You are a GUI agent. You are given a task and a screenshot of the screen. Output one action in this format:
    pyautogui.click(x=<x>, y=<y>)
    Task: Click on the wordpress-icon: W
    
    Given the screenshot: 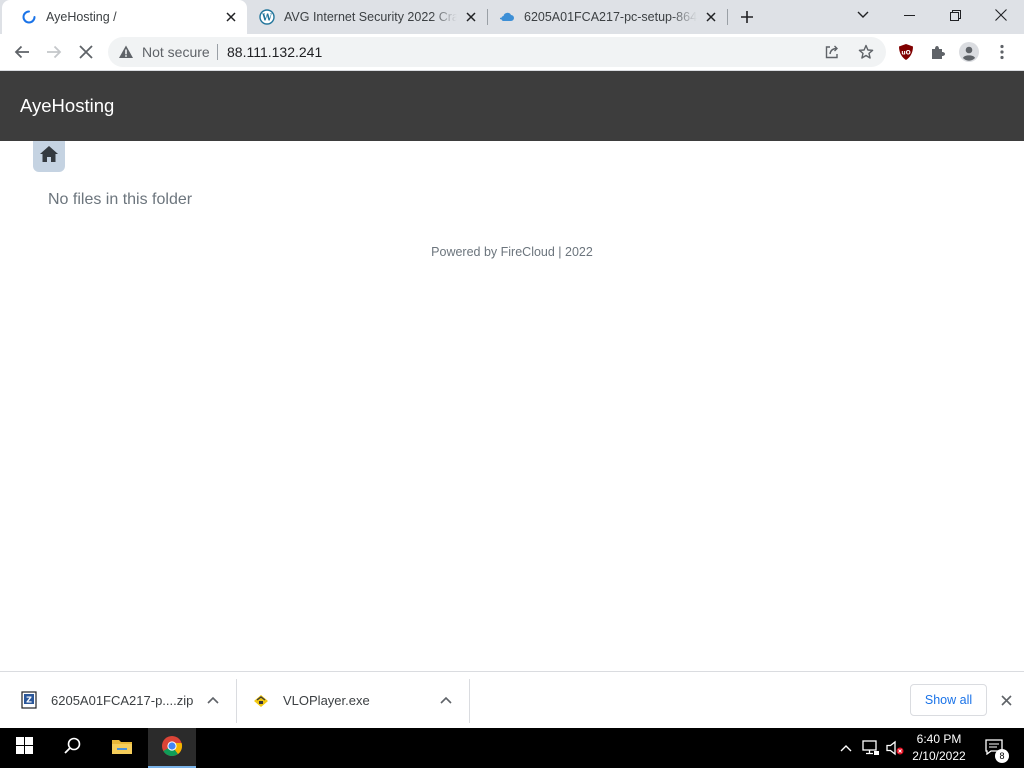 What is the action you would take?
    pyautogui.click(x=267, y=17)
    